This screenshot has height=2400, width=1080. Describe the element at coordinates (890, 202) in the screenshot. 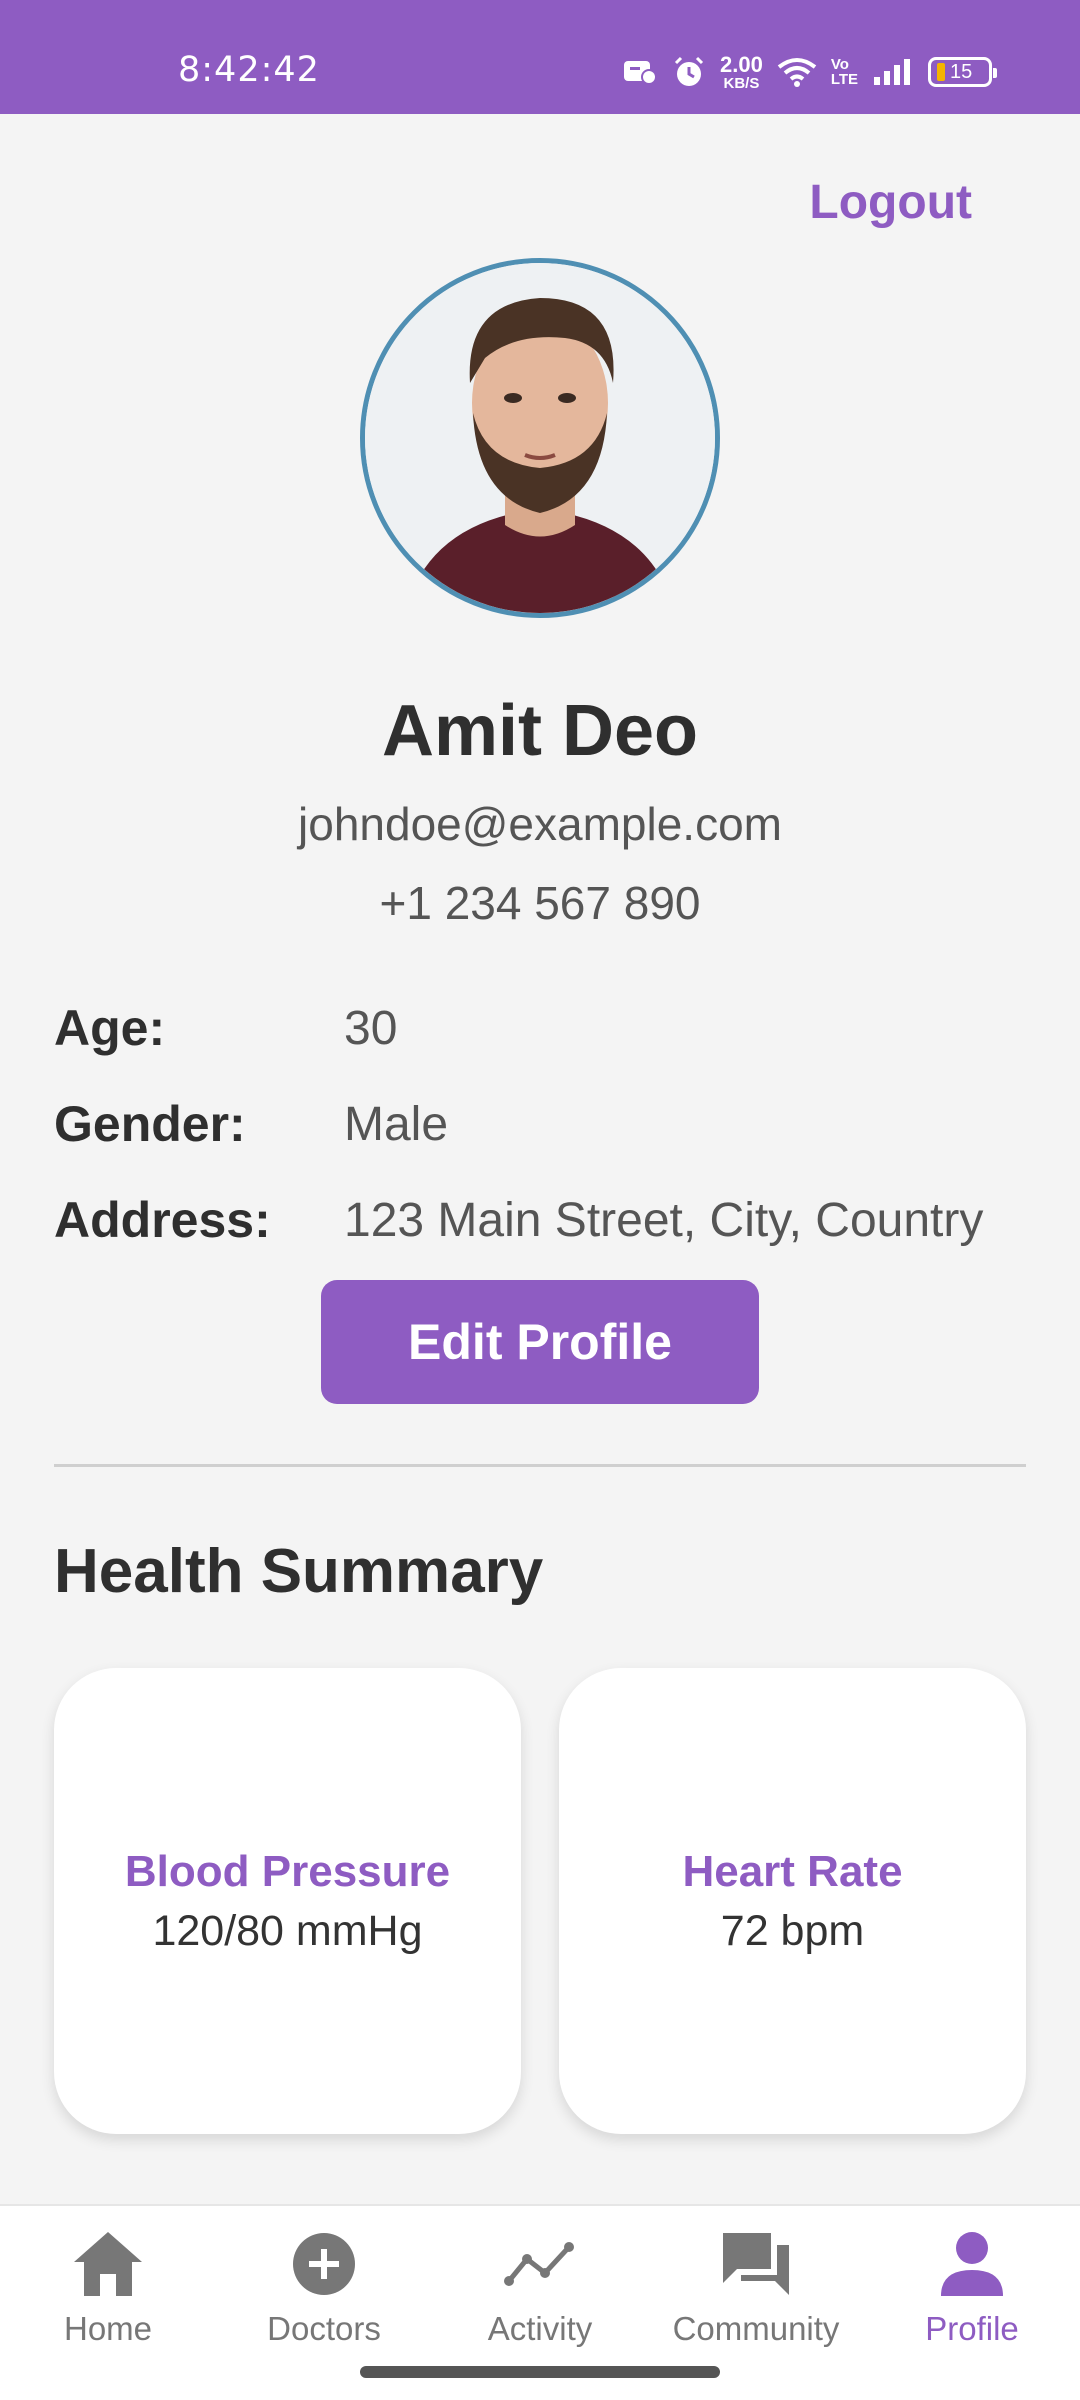

I see `logout-button: Logout` at that location.